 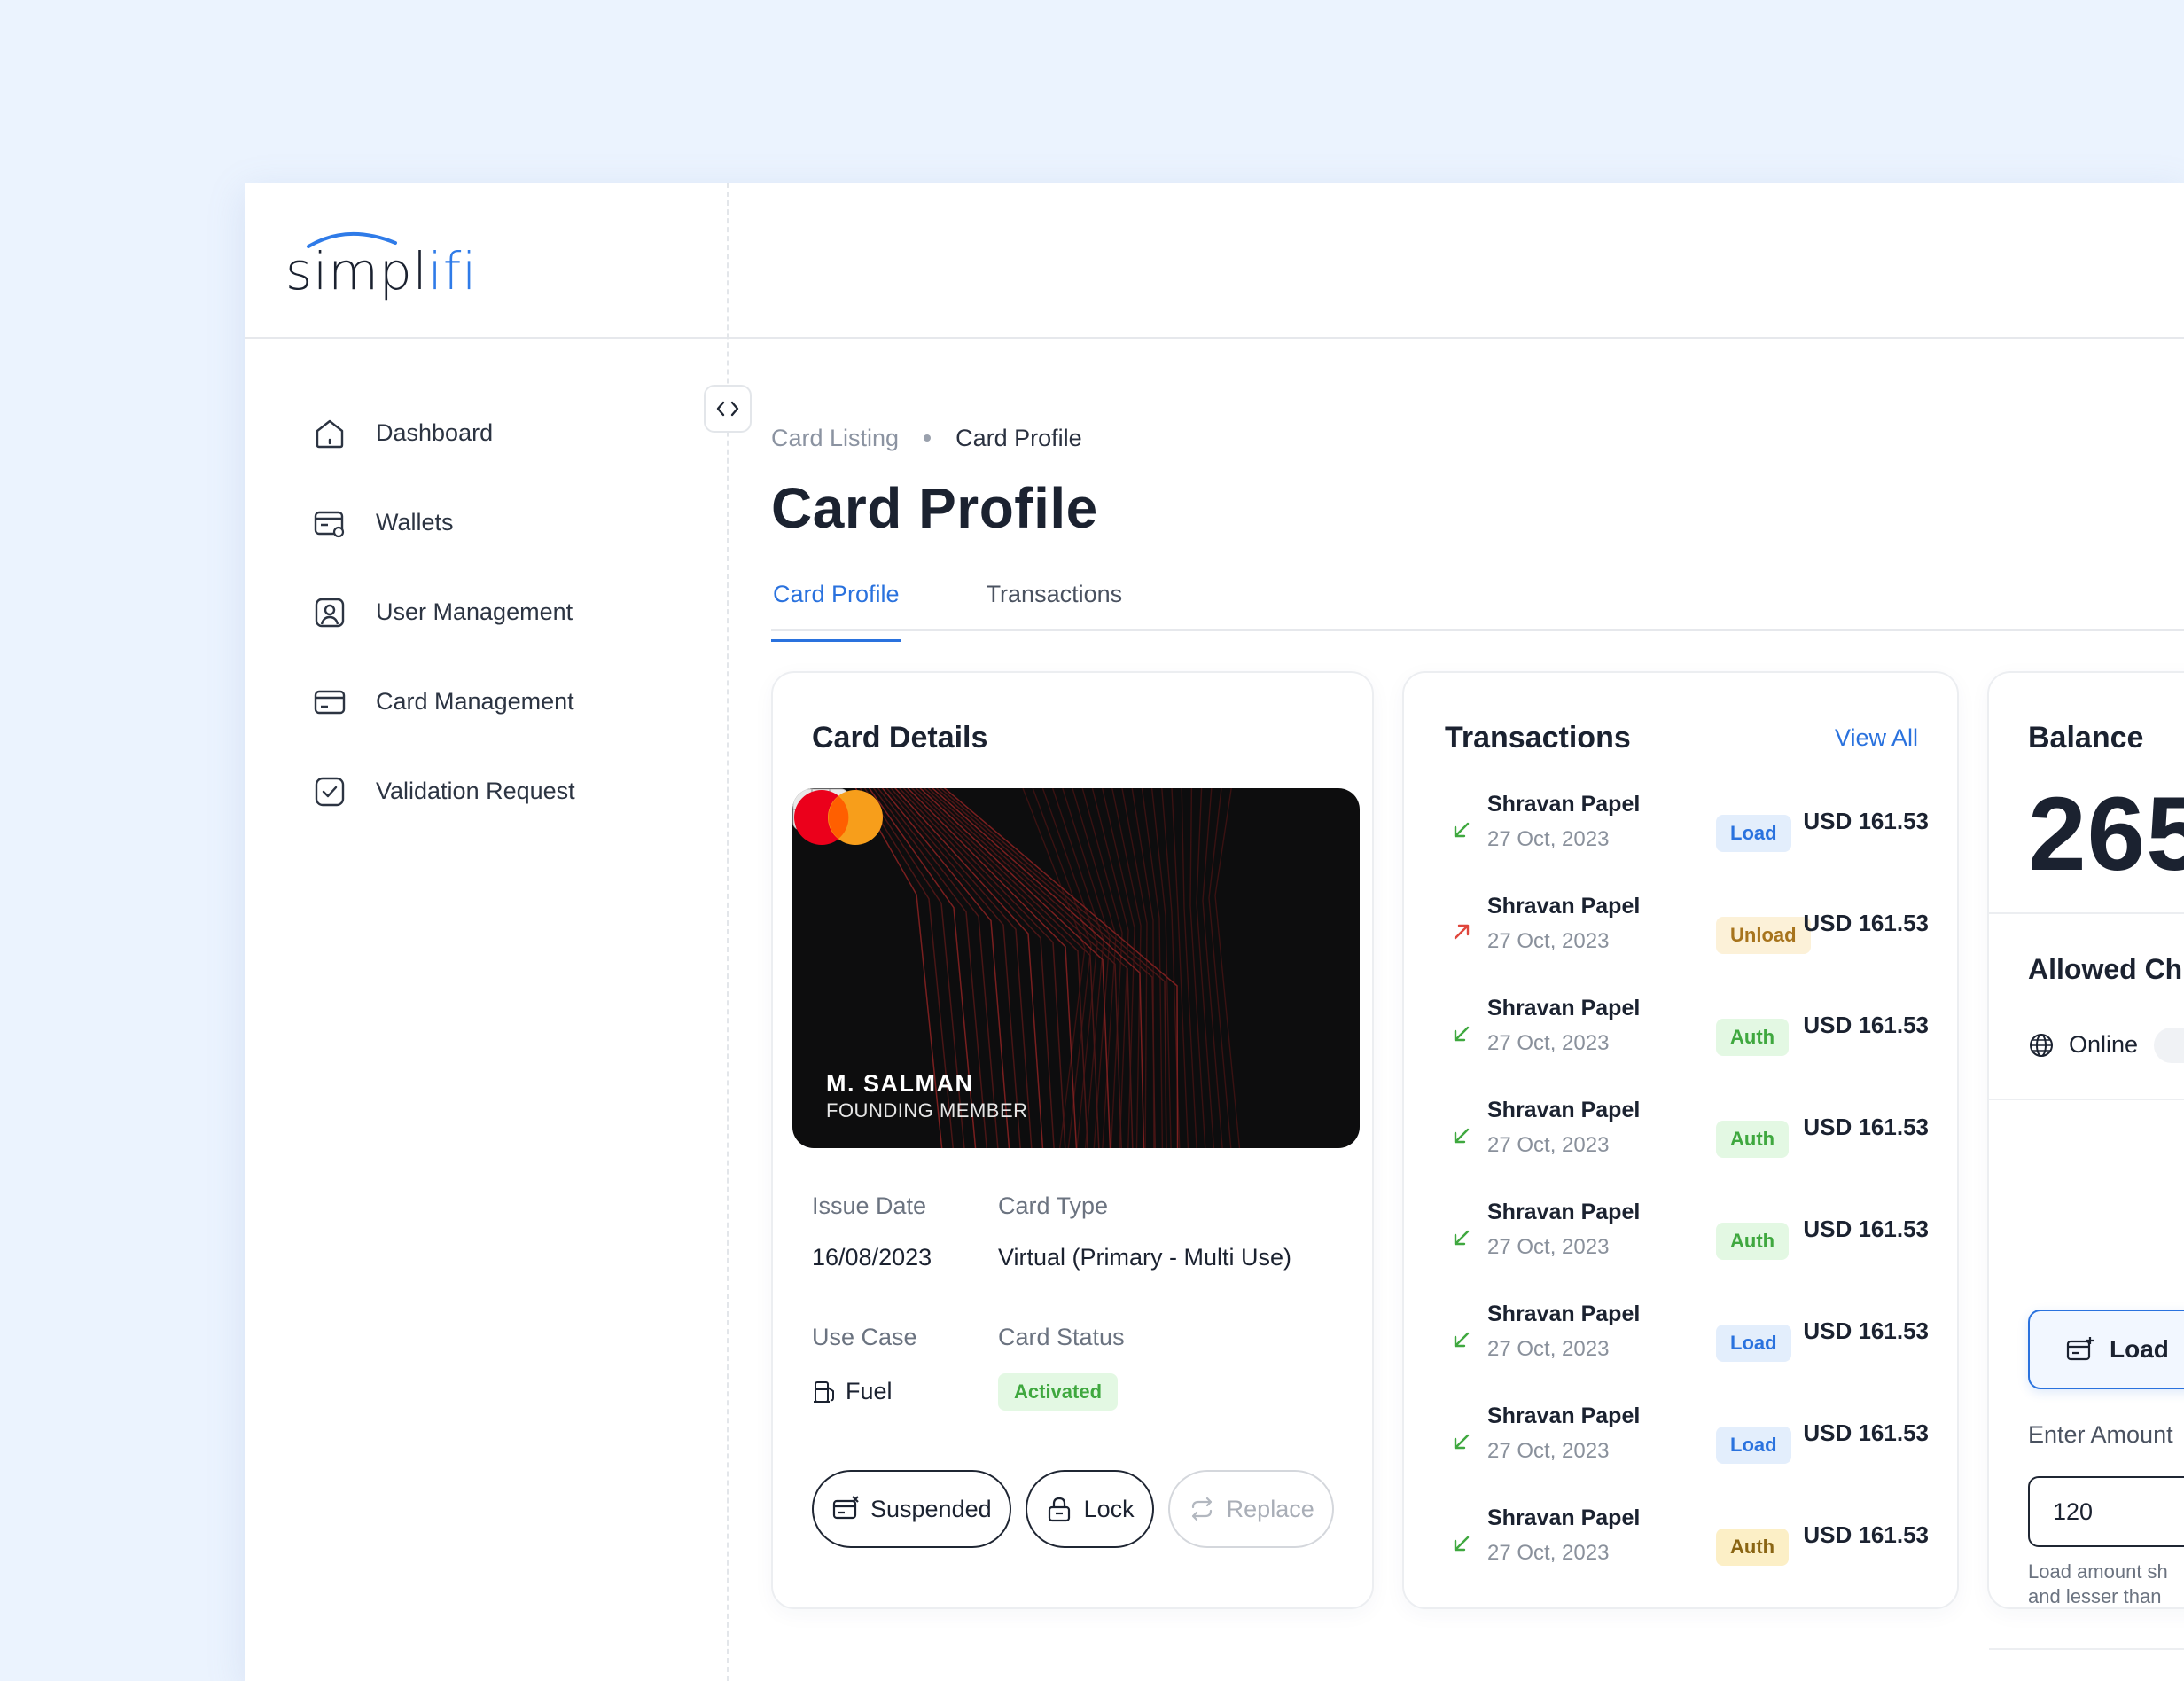 I want to click on sidebar-item-card-management: Card Management, so click(x=443, y=702).